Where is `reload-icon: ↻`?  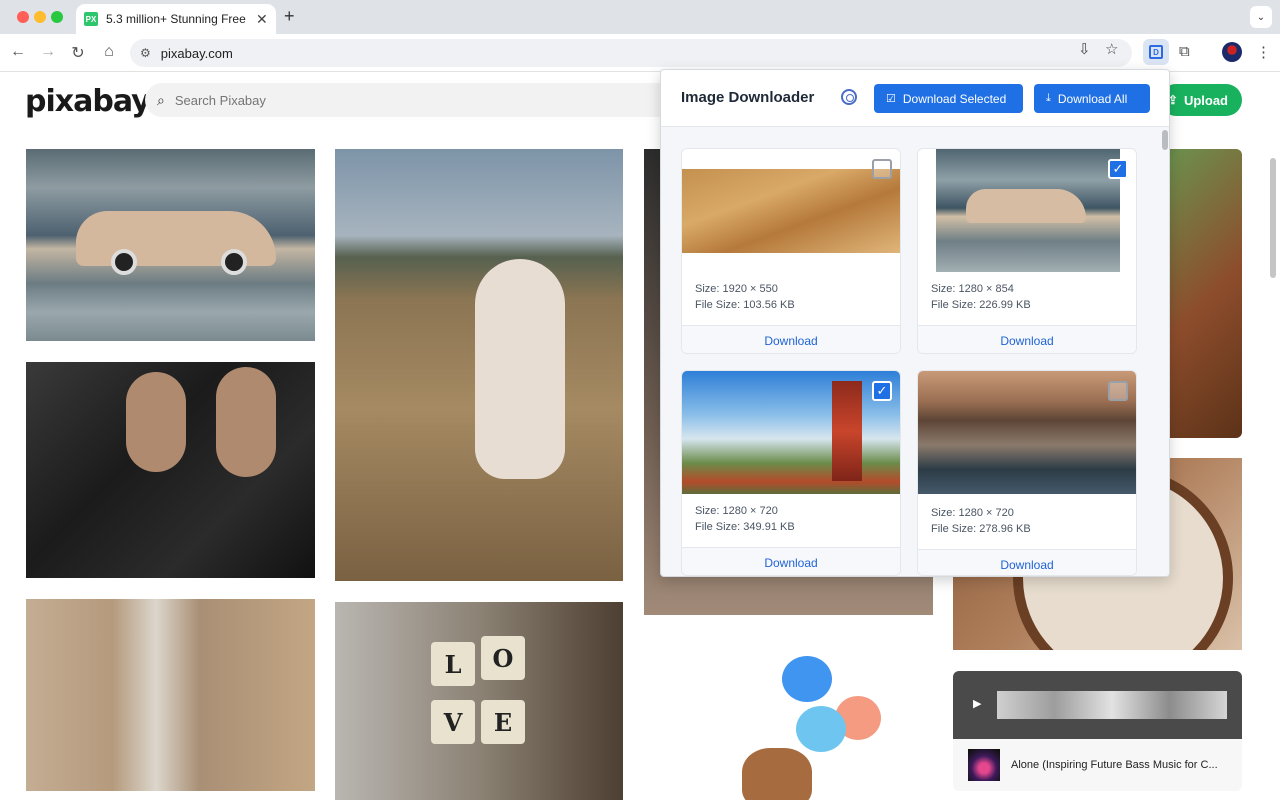
reload-icon: ↻ is located at coordinates (78, 53).